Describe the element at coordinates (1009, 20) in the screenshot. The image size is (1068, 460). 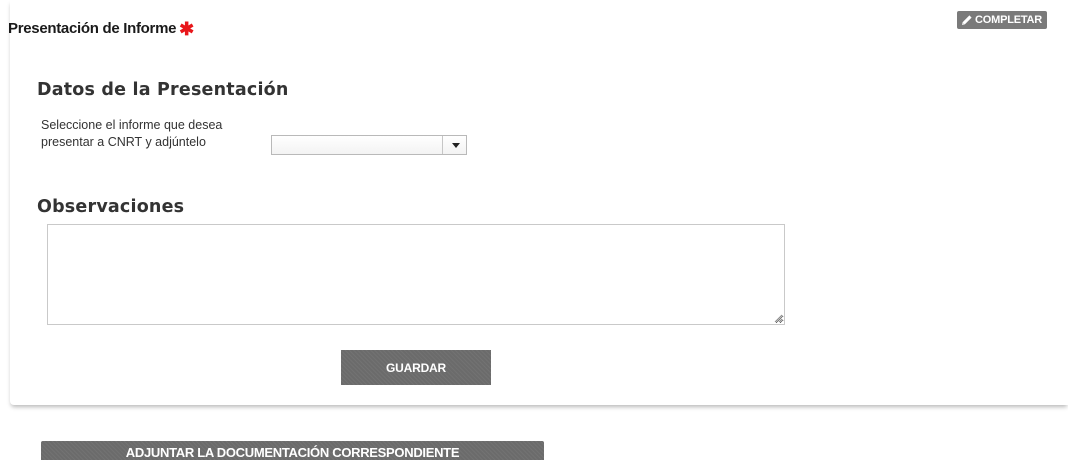
I see `complete-button-label: COMPLETAR` at that location.